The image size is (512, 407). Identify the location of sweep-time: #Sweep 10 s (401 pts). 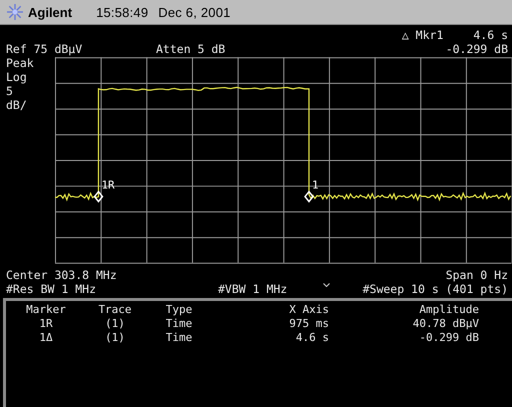
(435, 289).